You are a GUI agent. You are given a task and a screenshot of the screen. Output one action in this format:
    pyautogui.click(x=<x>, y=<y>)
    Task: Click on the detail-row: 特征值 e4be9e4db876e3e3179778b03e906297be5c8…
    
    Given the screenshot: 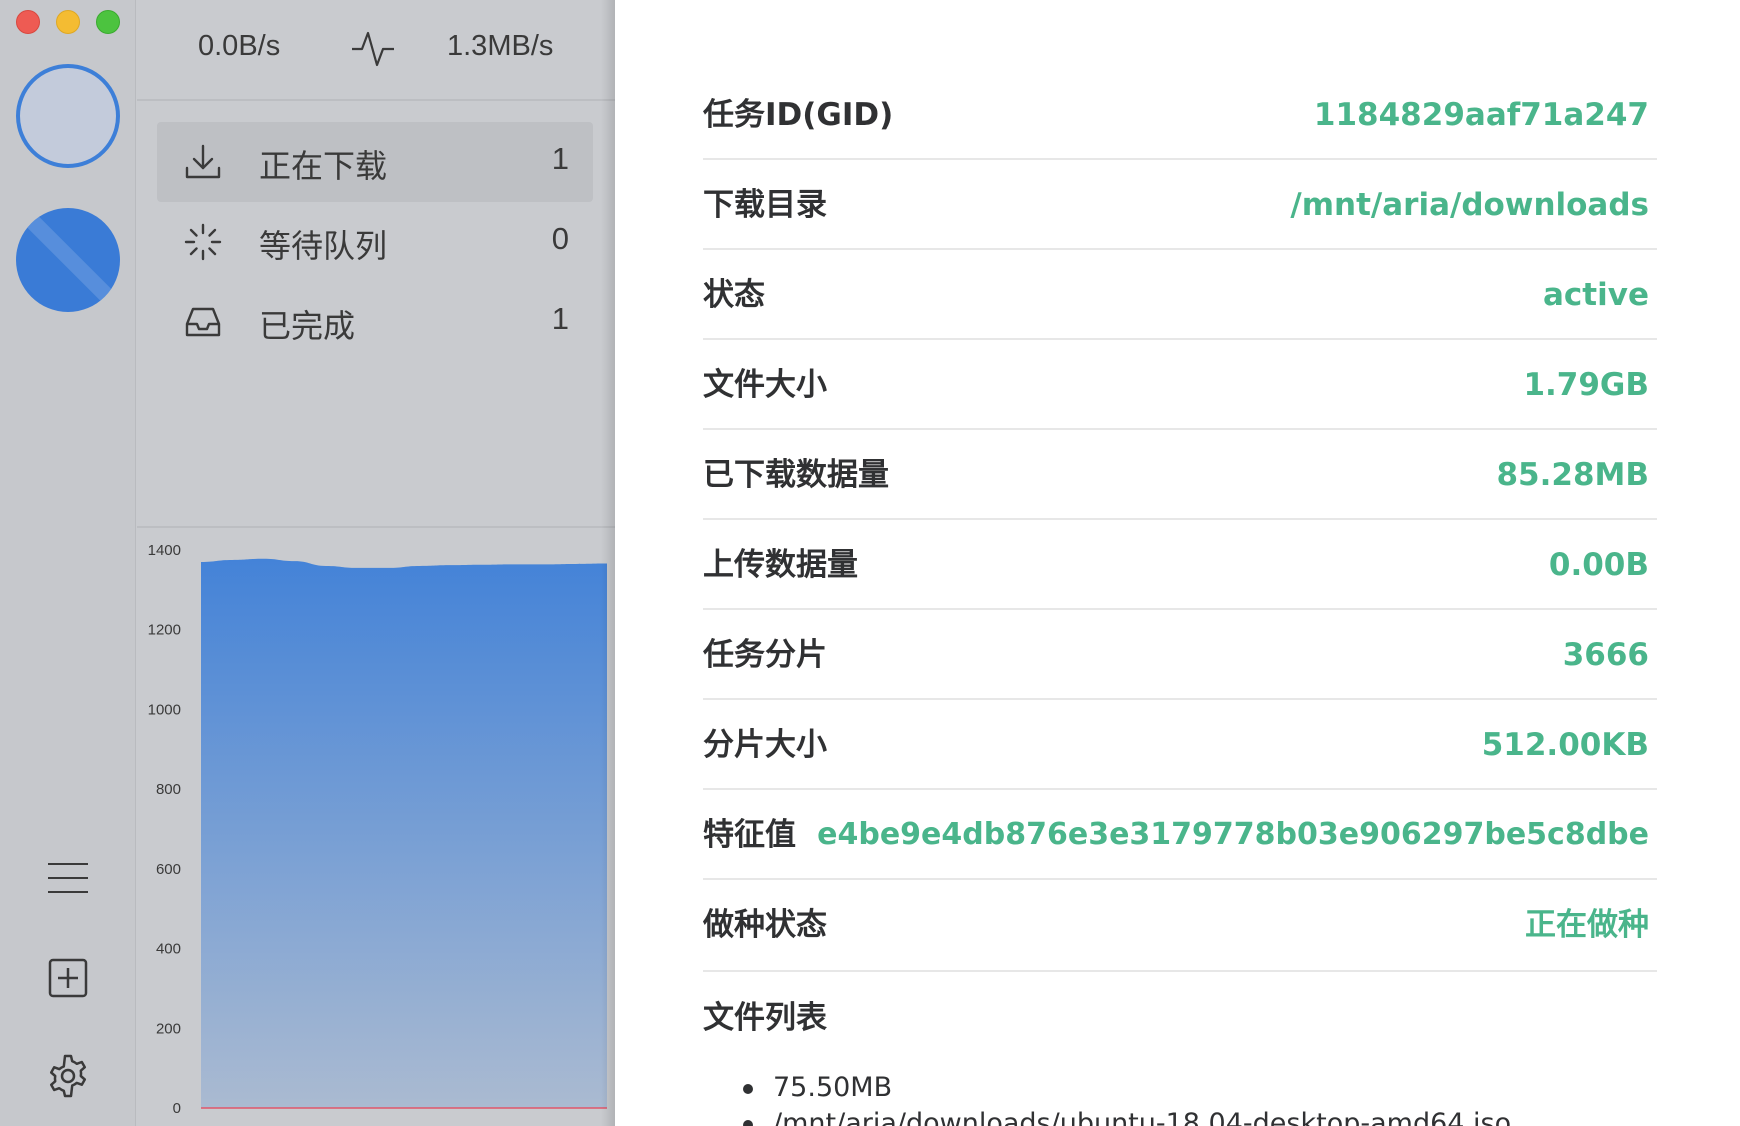 What is the action you would take?
    pyautogui.click(x=1180, y=835)
    